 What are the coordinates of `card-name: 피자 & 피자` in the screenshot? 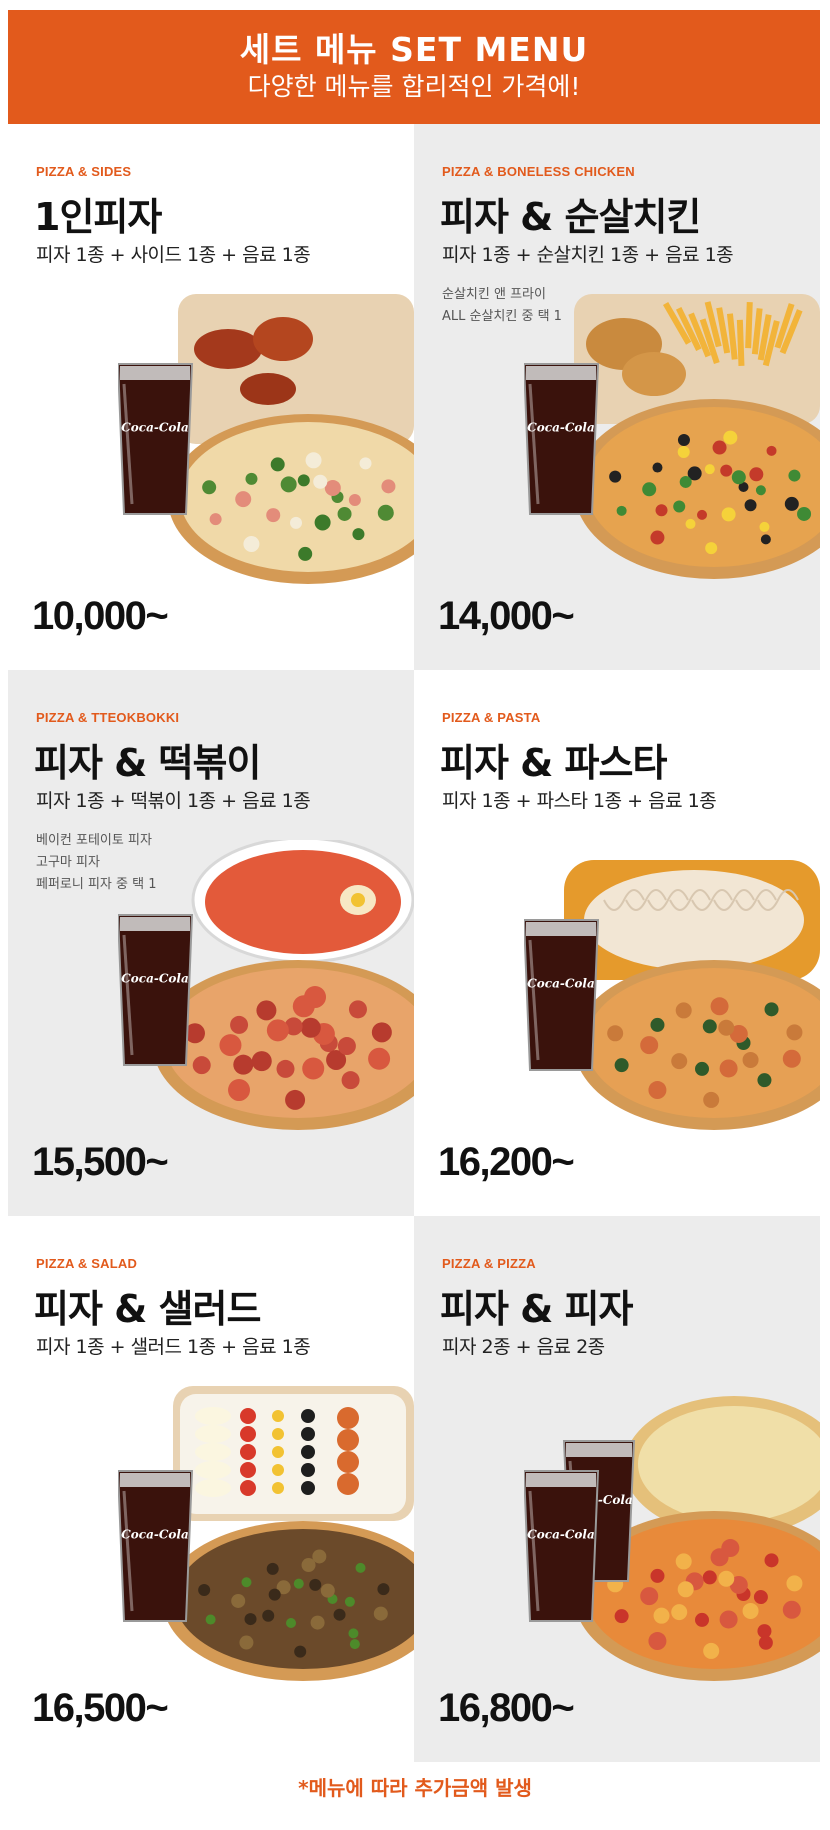 It's located at (536, 1309).